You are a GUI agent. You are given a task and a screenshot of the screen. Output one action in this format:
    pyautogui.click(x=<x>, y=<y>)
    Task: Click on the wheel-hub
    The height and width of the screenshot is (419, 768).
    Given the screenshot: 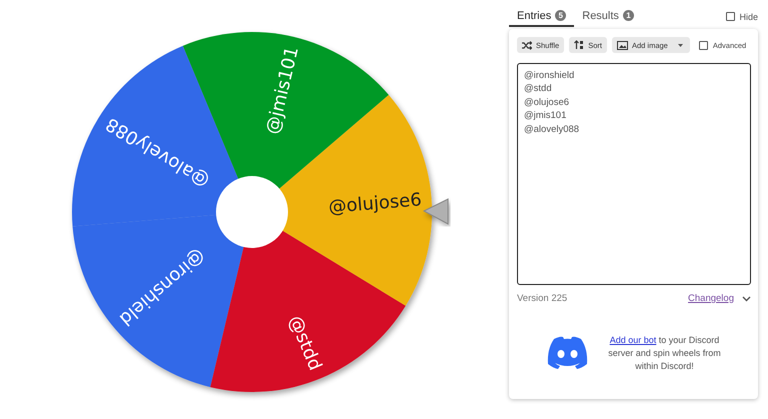 What is the action you would take?
    pyautogui.click(x=252, y=212)
    